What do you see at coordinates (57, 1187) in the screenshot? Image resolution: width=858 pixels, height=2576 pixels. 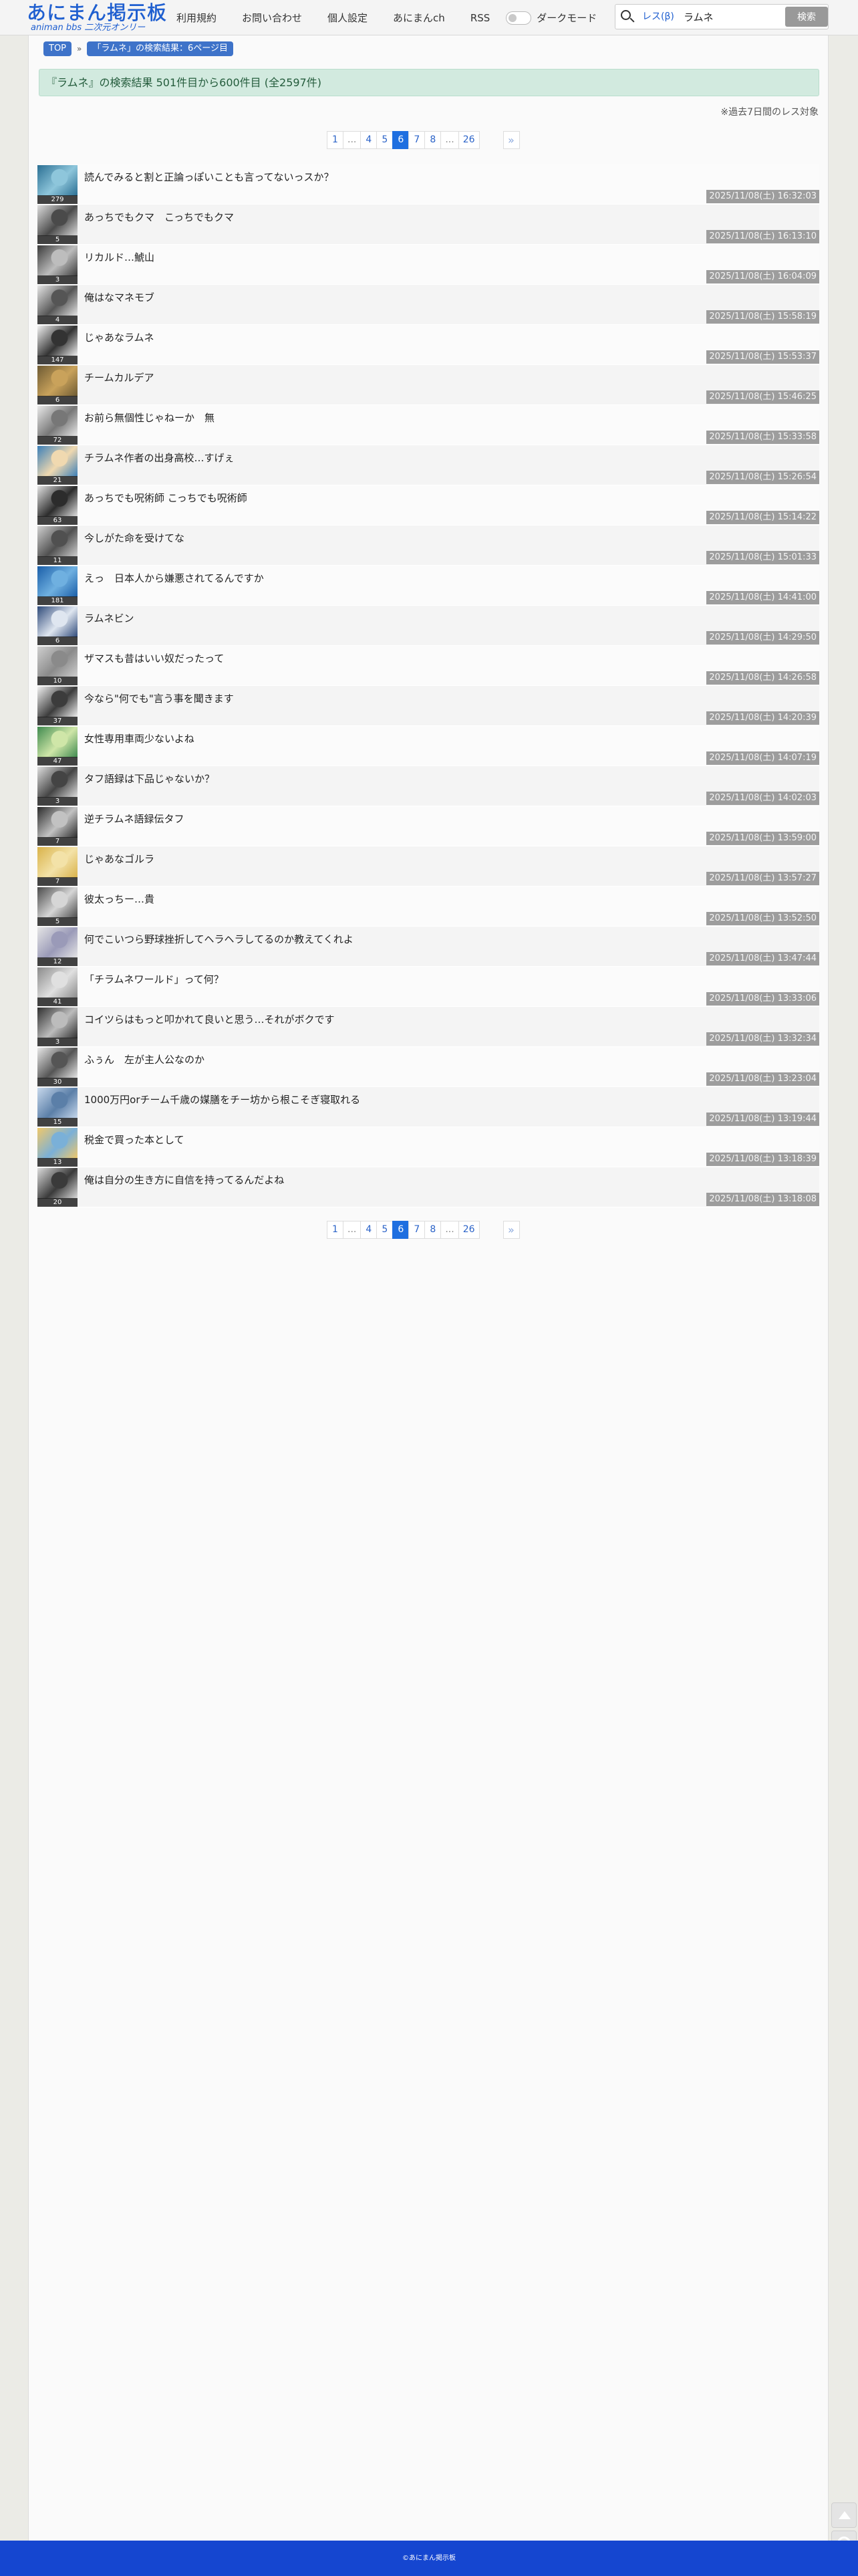 I see `thread-thumbnail: 20` at bounding box center [57, 1187].